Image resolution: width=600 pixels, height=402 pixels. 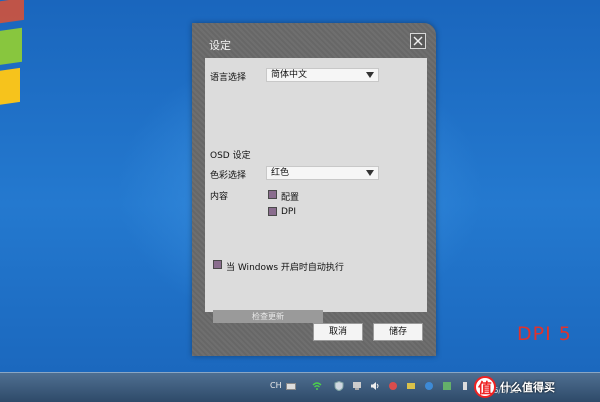 I want to click on color-select: 红色, so click(x=322, y=173).